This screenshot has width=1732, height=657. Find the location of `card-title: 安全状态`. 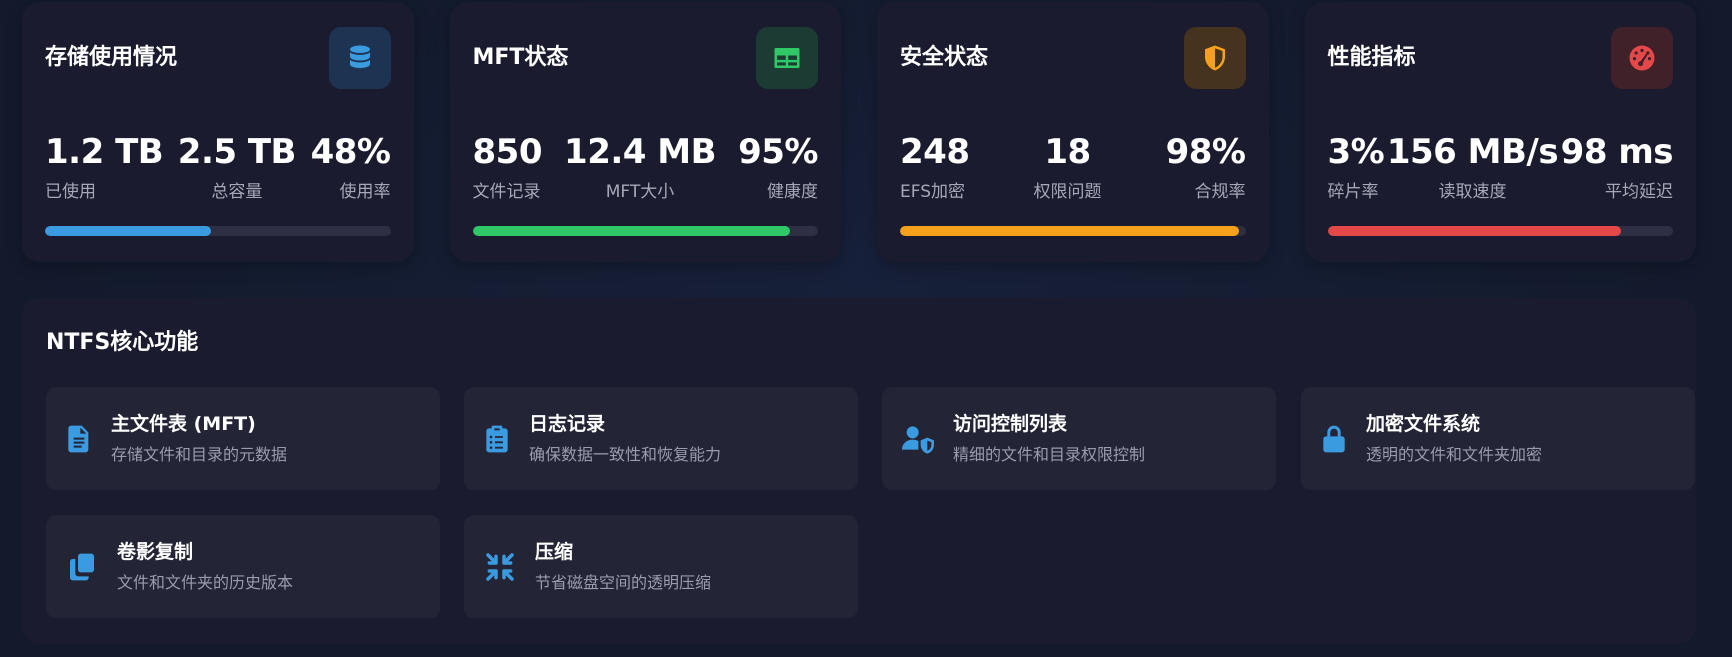

card-title: 安全状态 is located at coordinates (944, 57).